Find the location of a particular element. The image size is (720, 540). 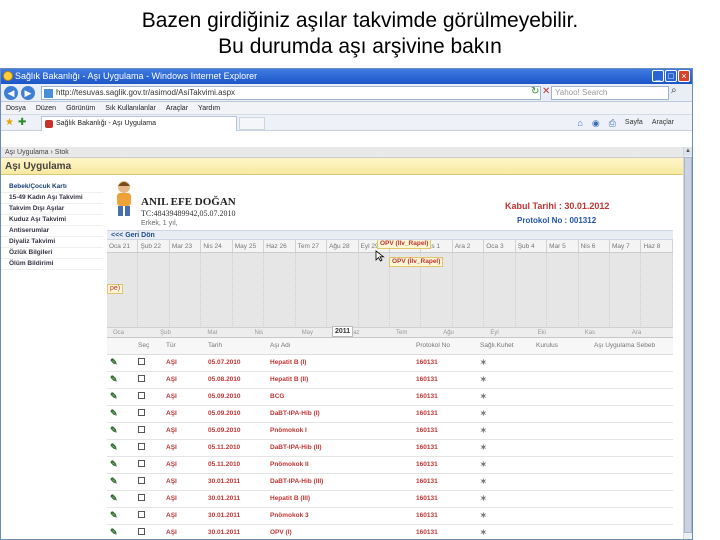

column-header: Aşı Uygulama Sebeb is located at coordinates (632, 346).